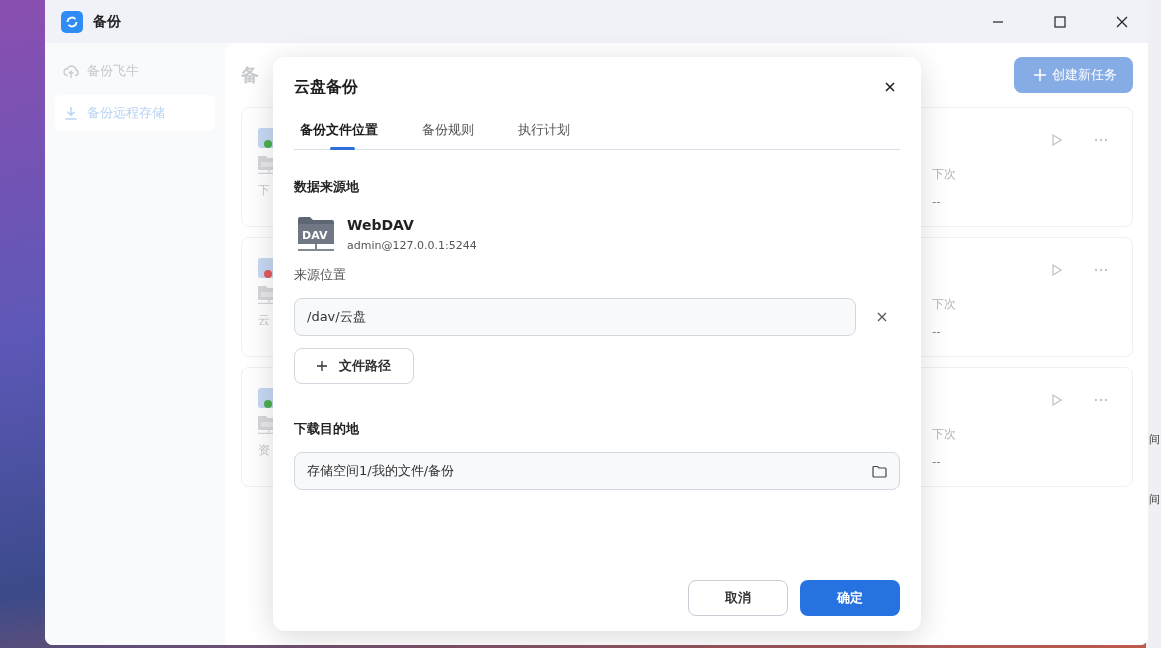 This screenshot has height=648, width=1161. Describe the element at coordinates (354, 366) in the screenshot. I see `add-path-button: 文件路径` at that location.